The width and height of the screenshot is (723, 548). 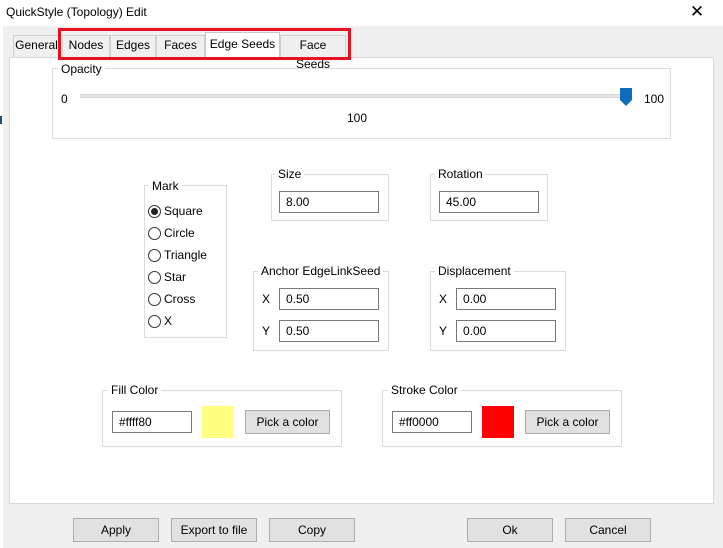 I want to click on opacity-label: Opacity, so click(x=81, y=69).